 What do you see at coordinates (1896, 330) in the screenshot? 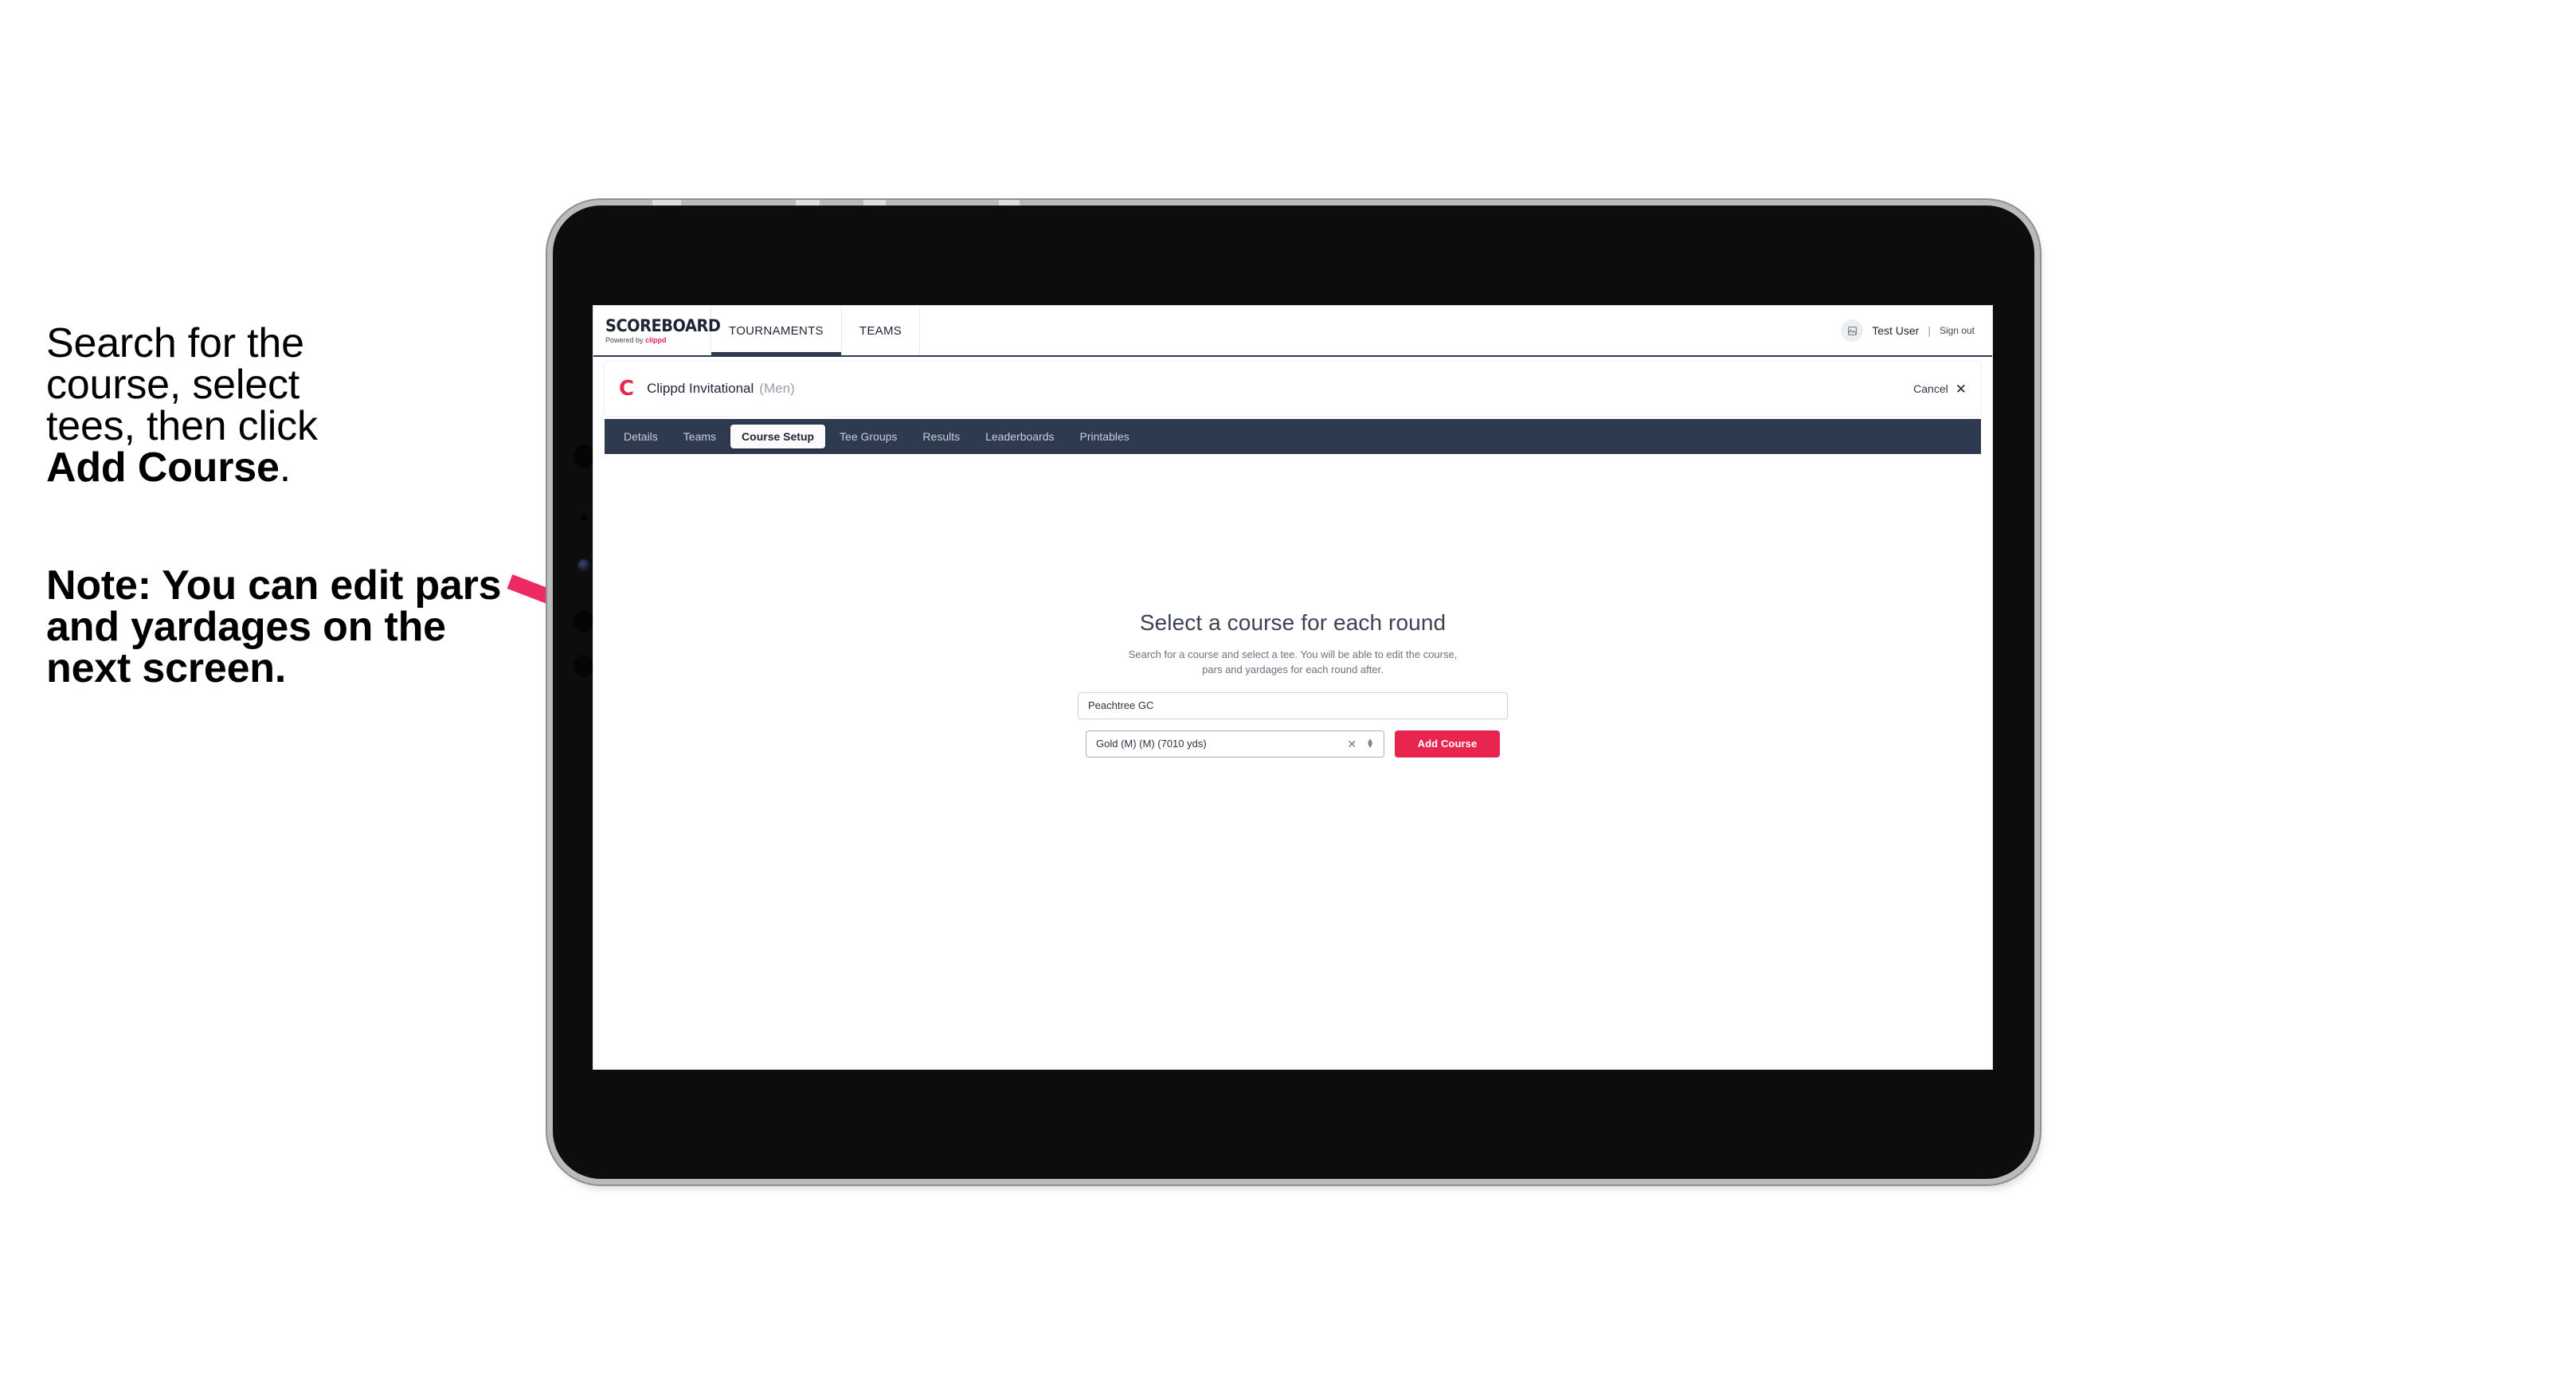
I see `user-name: Test User` at bounding box center [1896, 330].